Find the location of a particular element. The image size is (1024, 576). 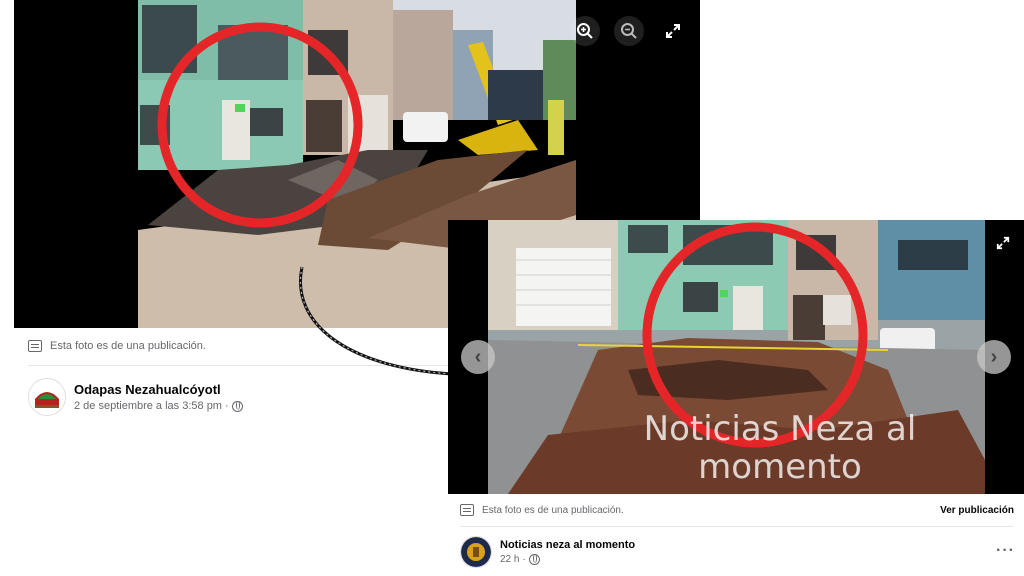

zoom-in-icon is located at coordinates (585, 31).